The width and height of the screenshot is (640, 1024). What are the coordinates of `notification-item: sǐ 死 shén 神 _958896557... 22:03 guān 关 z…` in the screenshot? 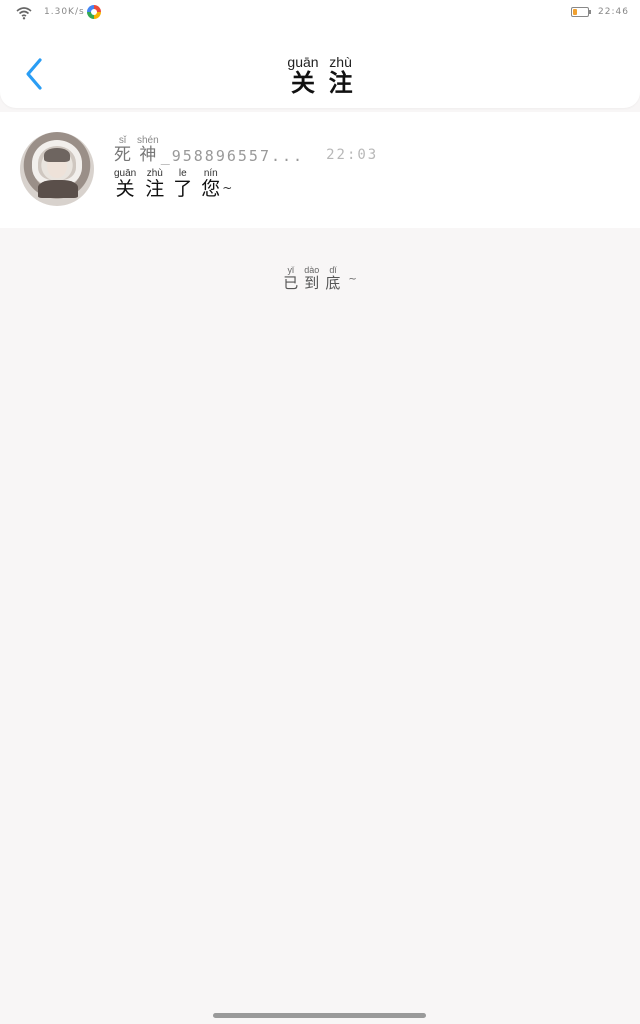 It's located at (320, 170).